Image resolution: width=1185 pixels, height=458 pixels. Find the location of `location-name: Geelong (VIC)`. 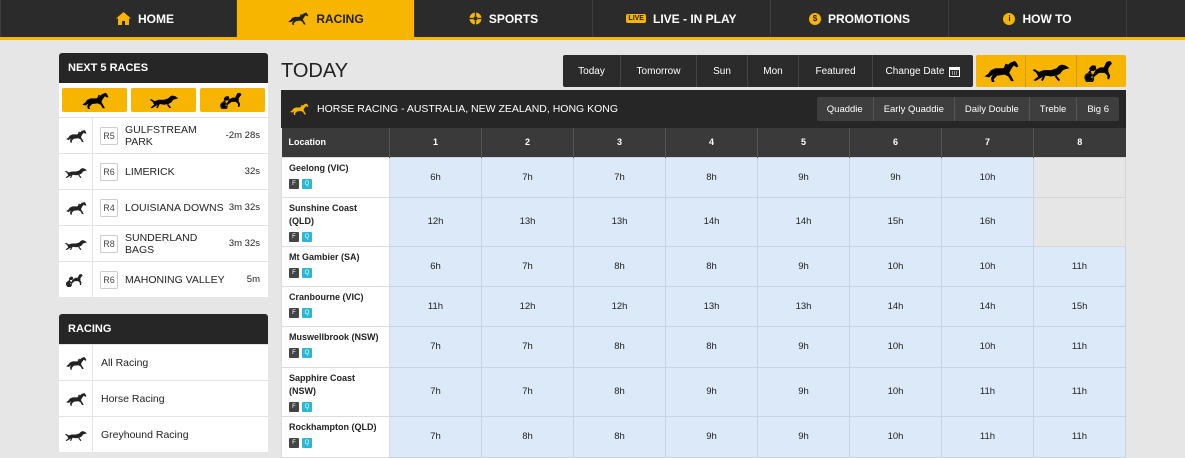

location-name: Geelong (VIC) is located at coordinates (335, 168).